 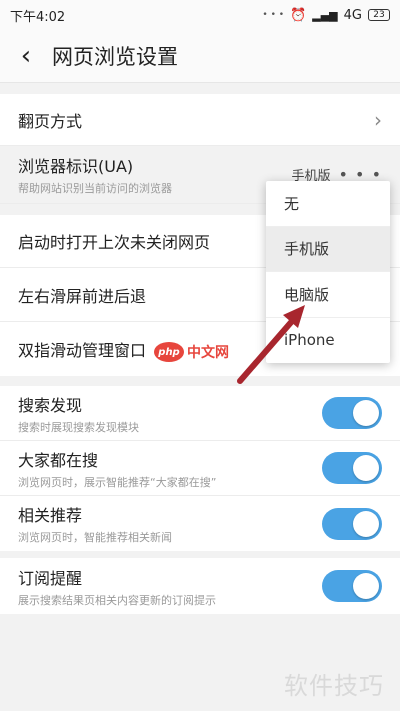 What do you see at coordinates (200, 413) in the screenshot?
I see `search-discover-row: 搜索发现 搜索时展现搜索发现模块` at bounding box center [200, 413].